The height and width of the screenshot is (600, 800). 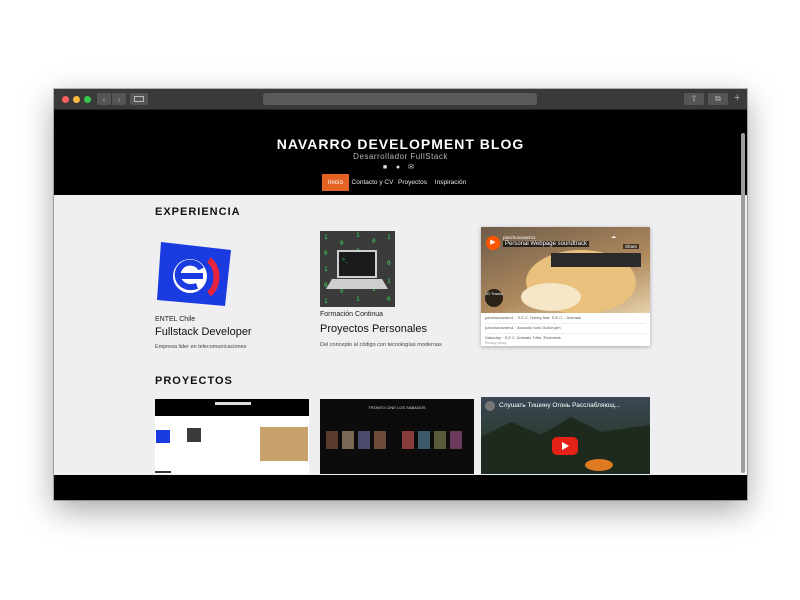 I want to click on tabs-icon: ⧉, so click(x=718, y=98).